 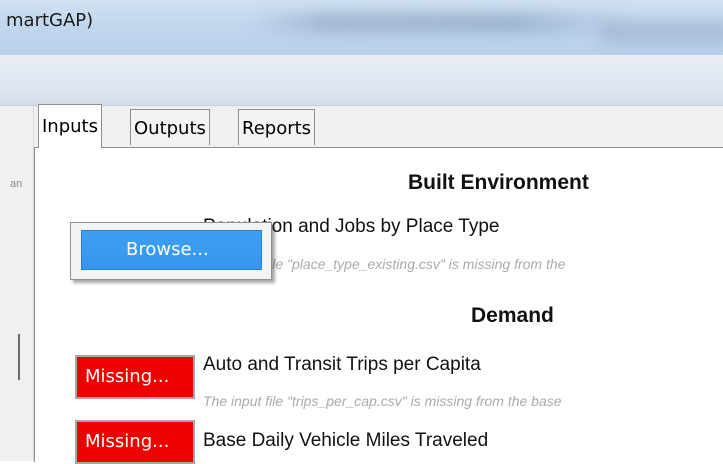 I want to click on left-panel-label: an, so click(x=16, y=184).